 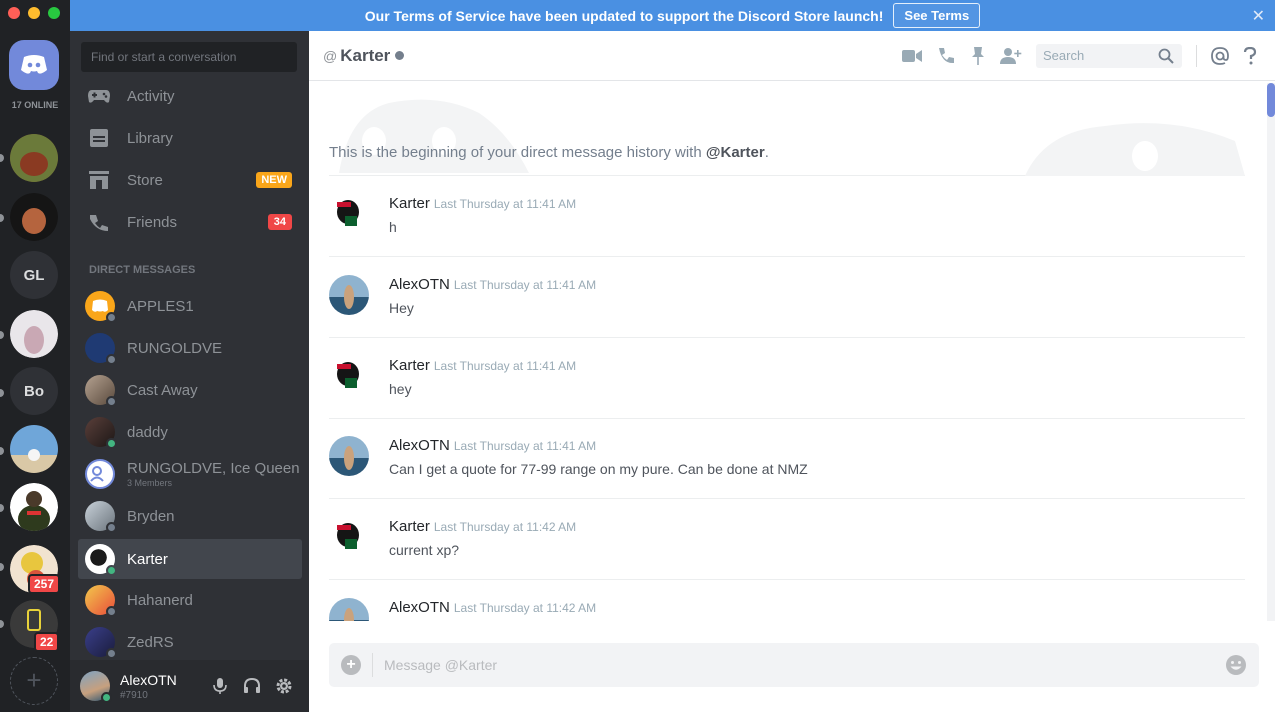 I want to click on see-terms-button: See Terms, so click(x=937, y=15).